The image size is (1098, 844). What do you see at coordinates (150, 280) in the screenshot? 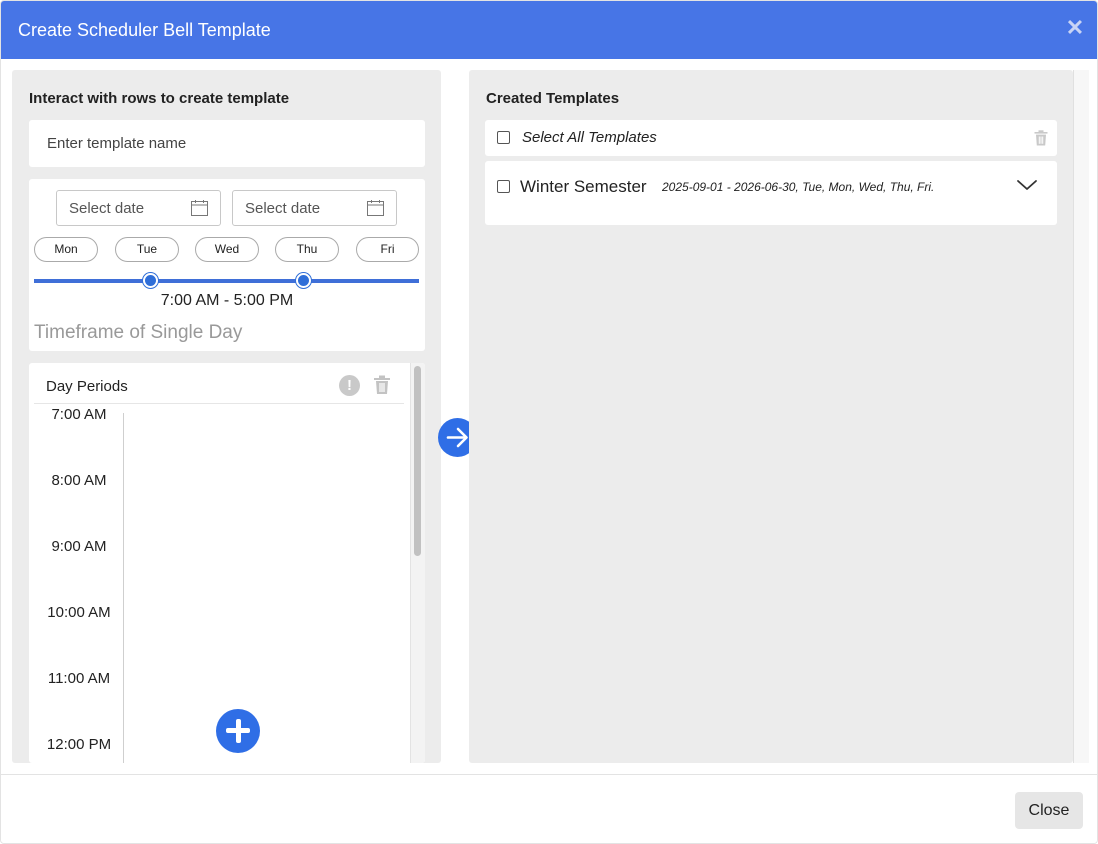
I see `slider-start-handle` at bounding box center [150, 280].